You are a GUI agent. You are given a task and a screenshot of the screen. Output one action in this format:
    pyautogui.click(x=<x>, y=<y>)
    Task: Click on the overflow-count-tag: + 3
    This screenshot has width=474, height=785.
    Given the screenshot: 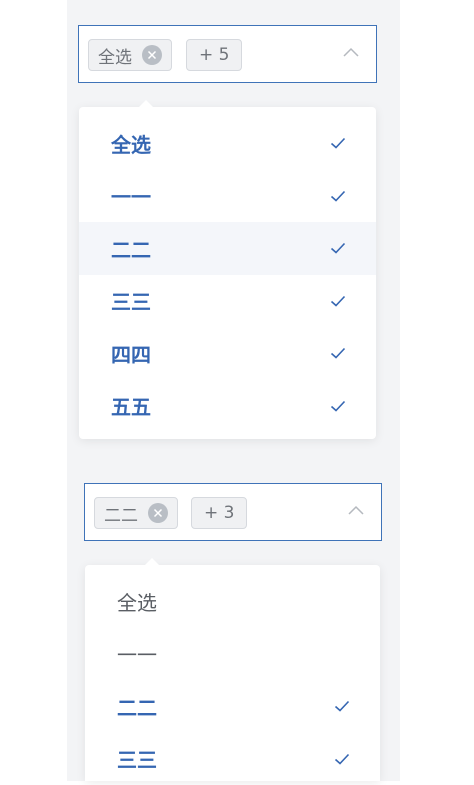 What is the action you would take?
    pyautogui.click(x=219, y=513)
    